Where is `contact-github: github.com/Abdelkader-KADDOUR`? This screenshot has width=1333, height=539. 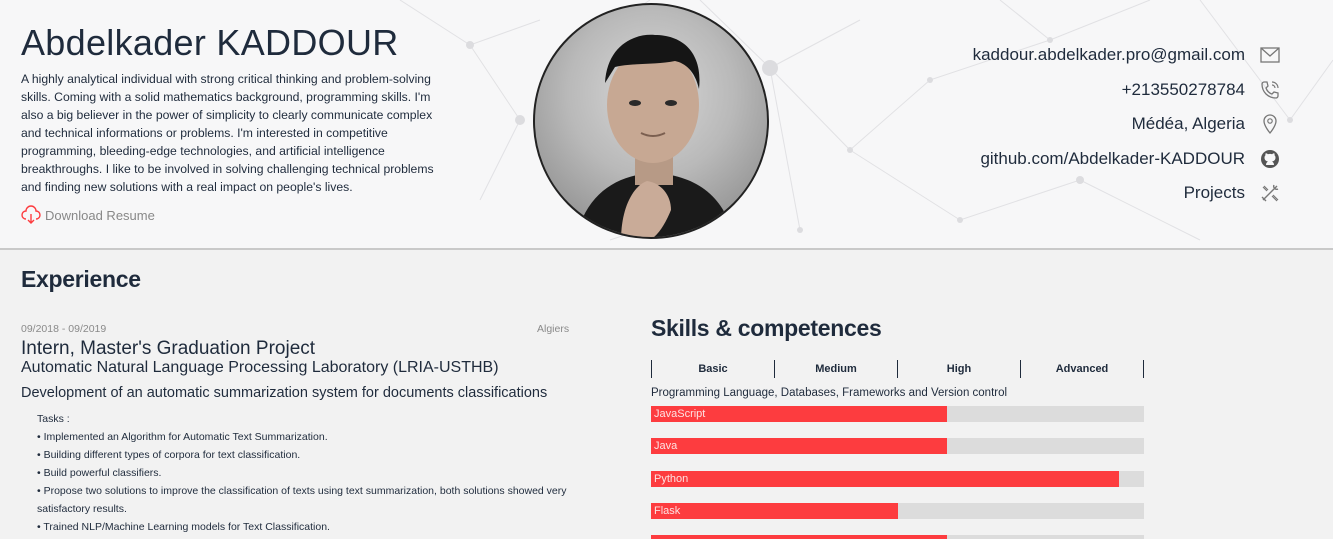 contact-github: github.com/Abdelkader-KADDOUR is located at coordinates (1127, 159).